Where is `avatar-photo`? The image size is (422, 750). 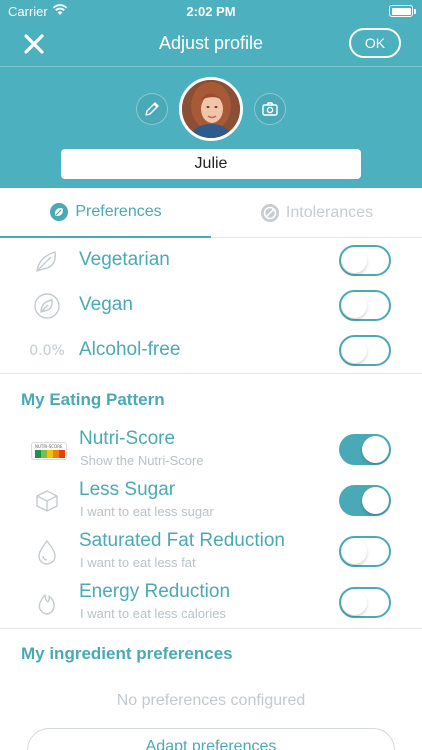 avatar-photo is located at coordinates (211, 109).